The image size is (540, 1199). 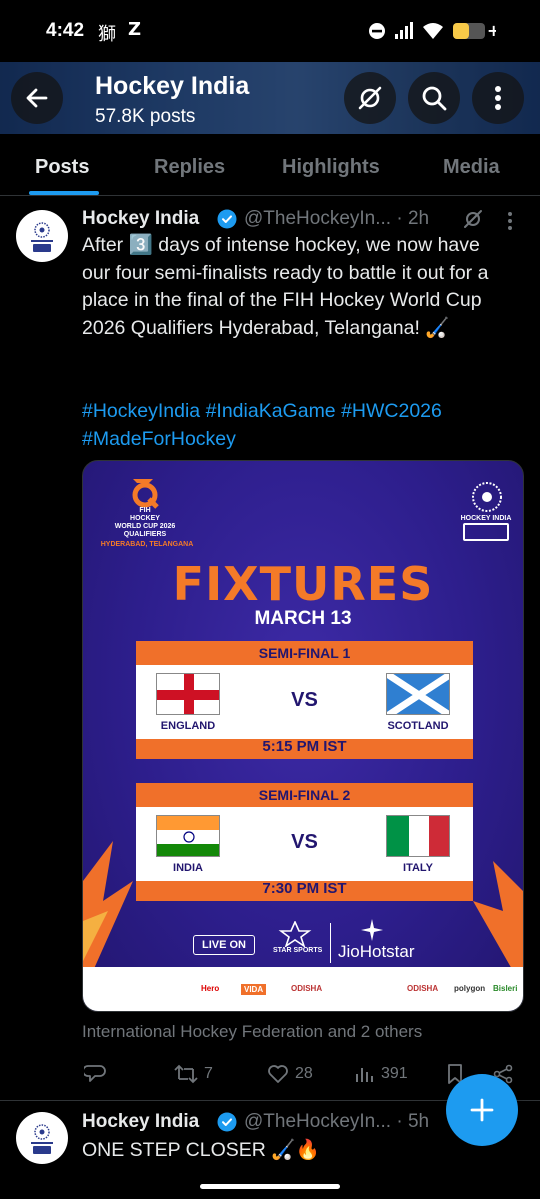 I want to click on scotland-flag-icon, so click(x=418, y=694).